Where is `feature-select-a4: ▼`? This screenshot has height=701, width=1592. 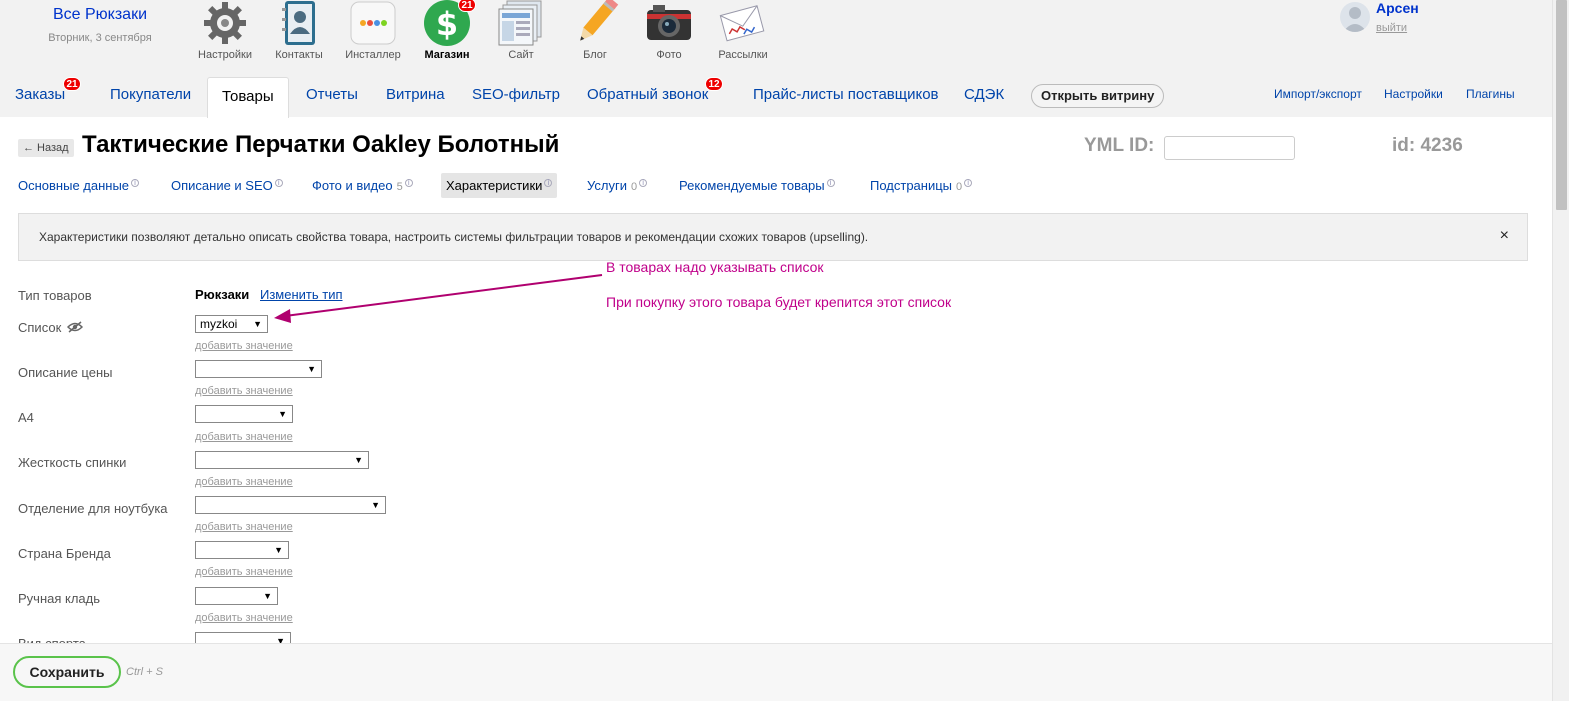
feature-select-a4: ▼ is located at coordinates (244, 414).